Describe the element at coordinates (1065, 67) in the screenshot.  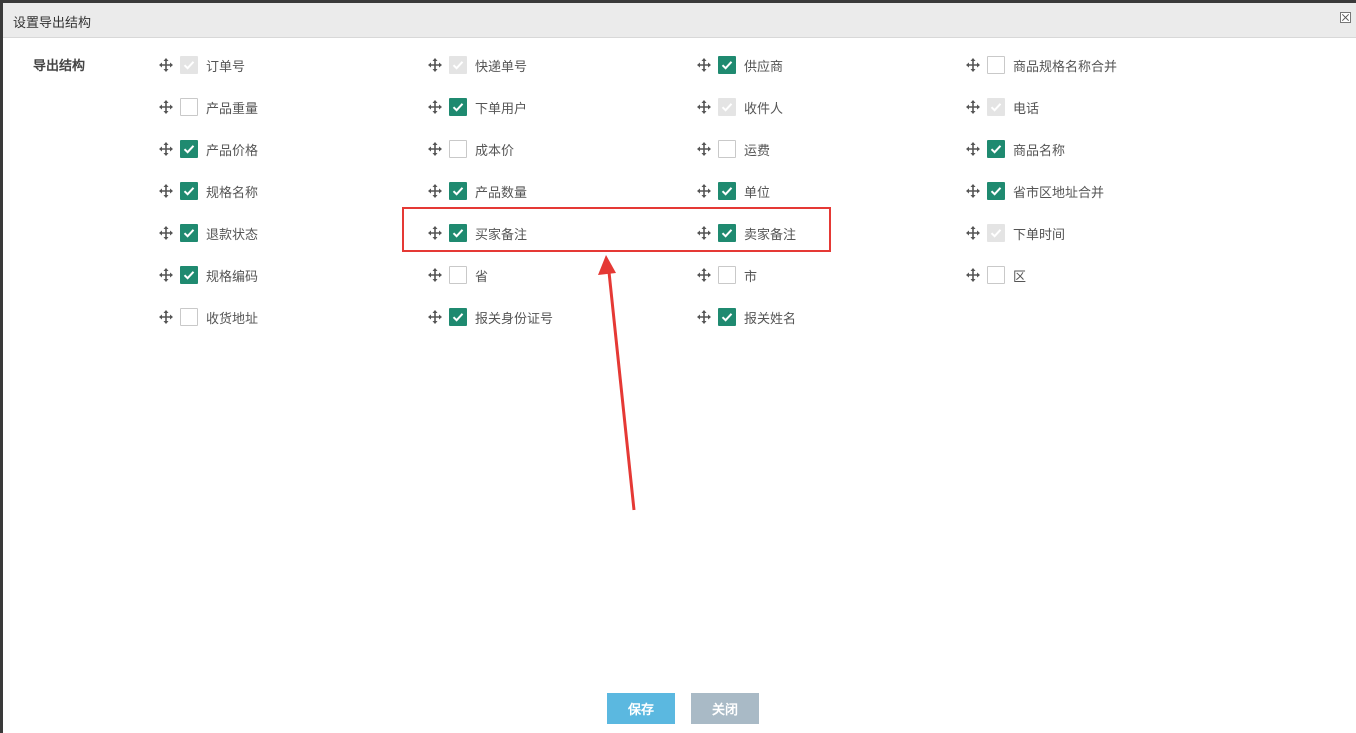
I see `field-label: 商品规格名称合并` at that location.